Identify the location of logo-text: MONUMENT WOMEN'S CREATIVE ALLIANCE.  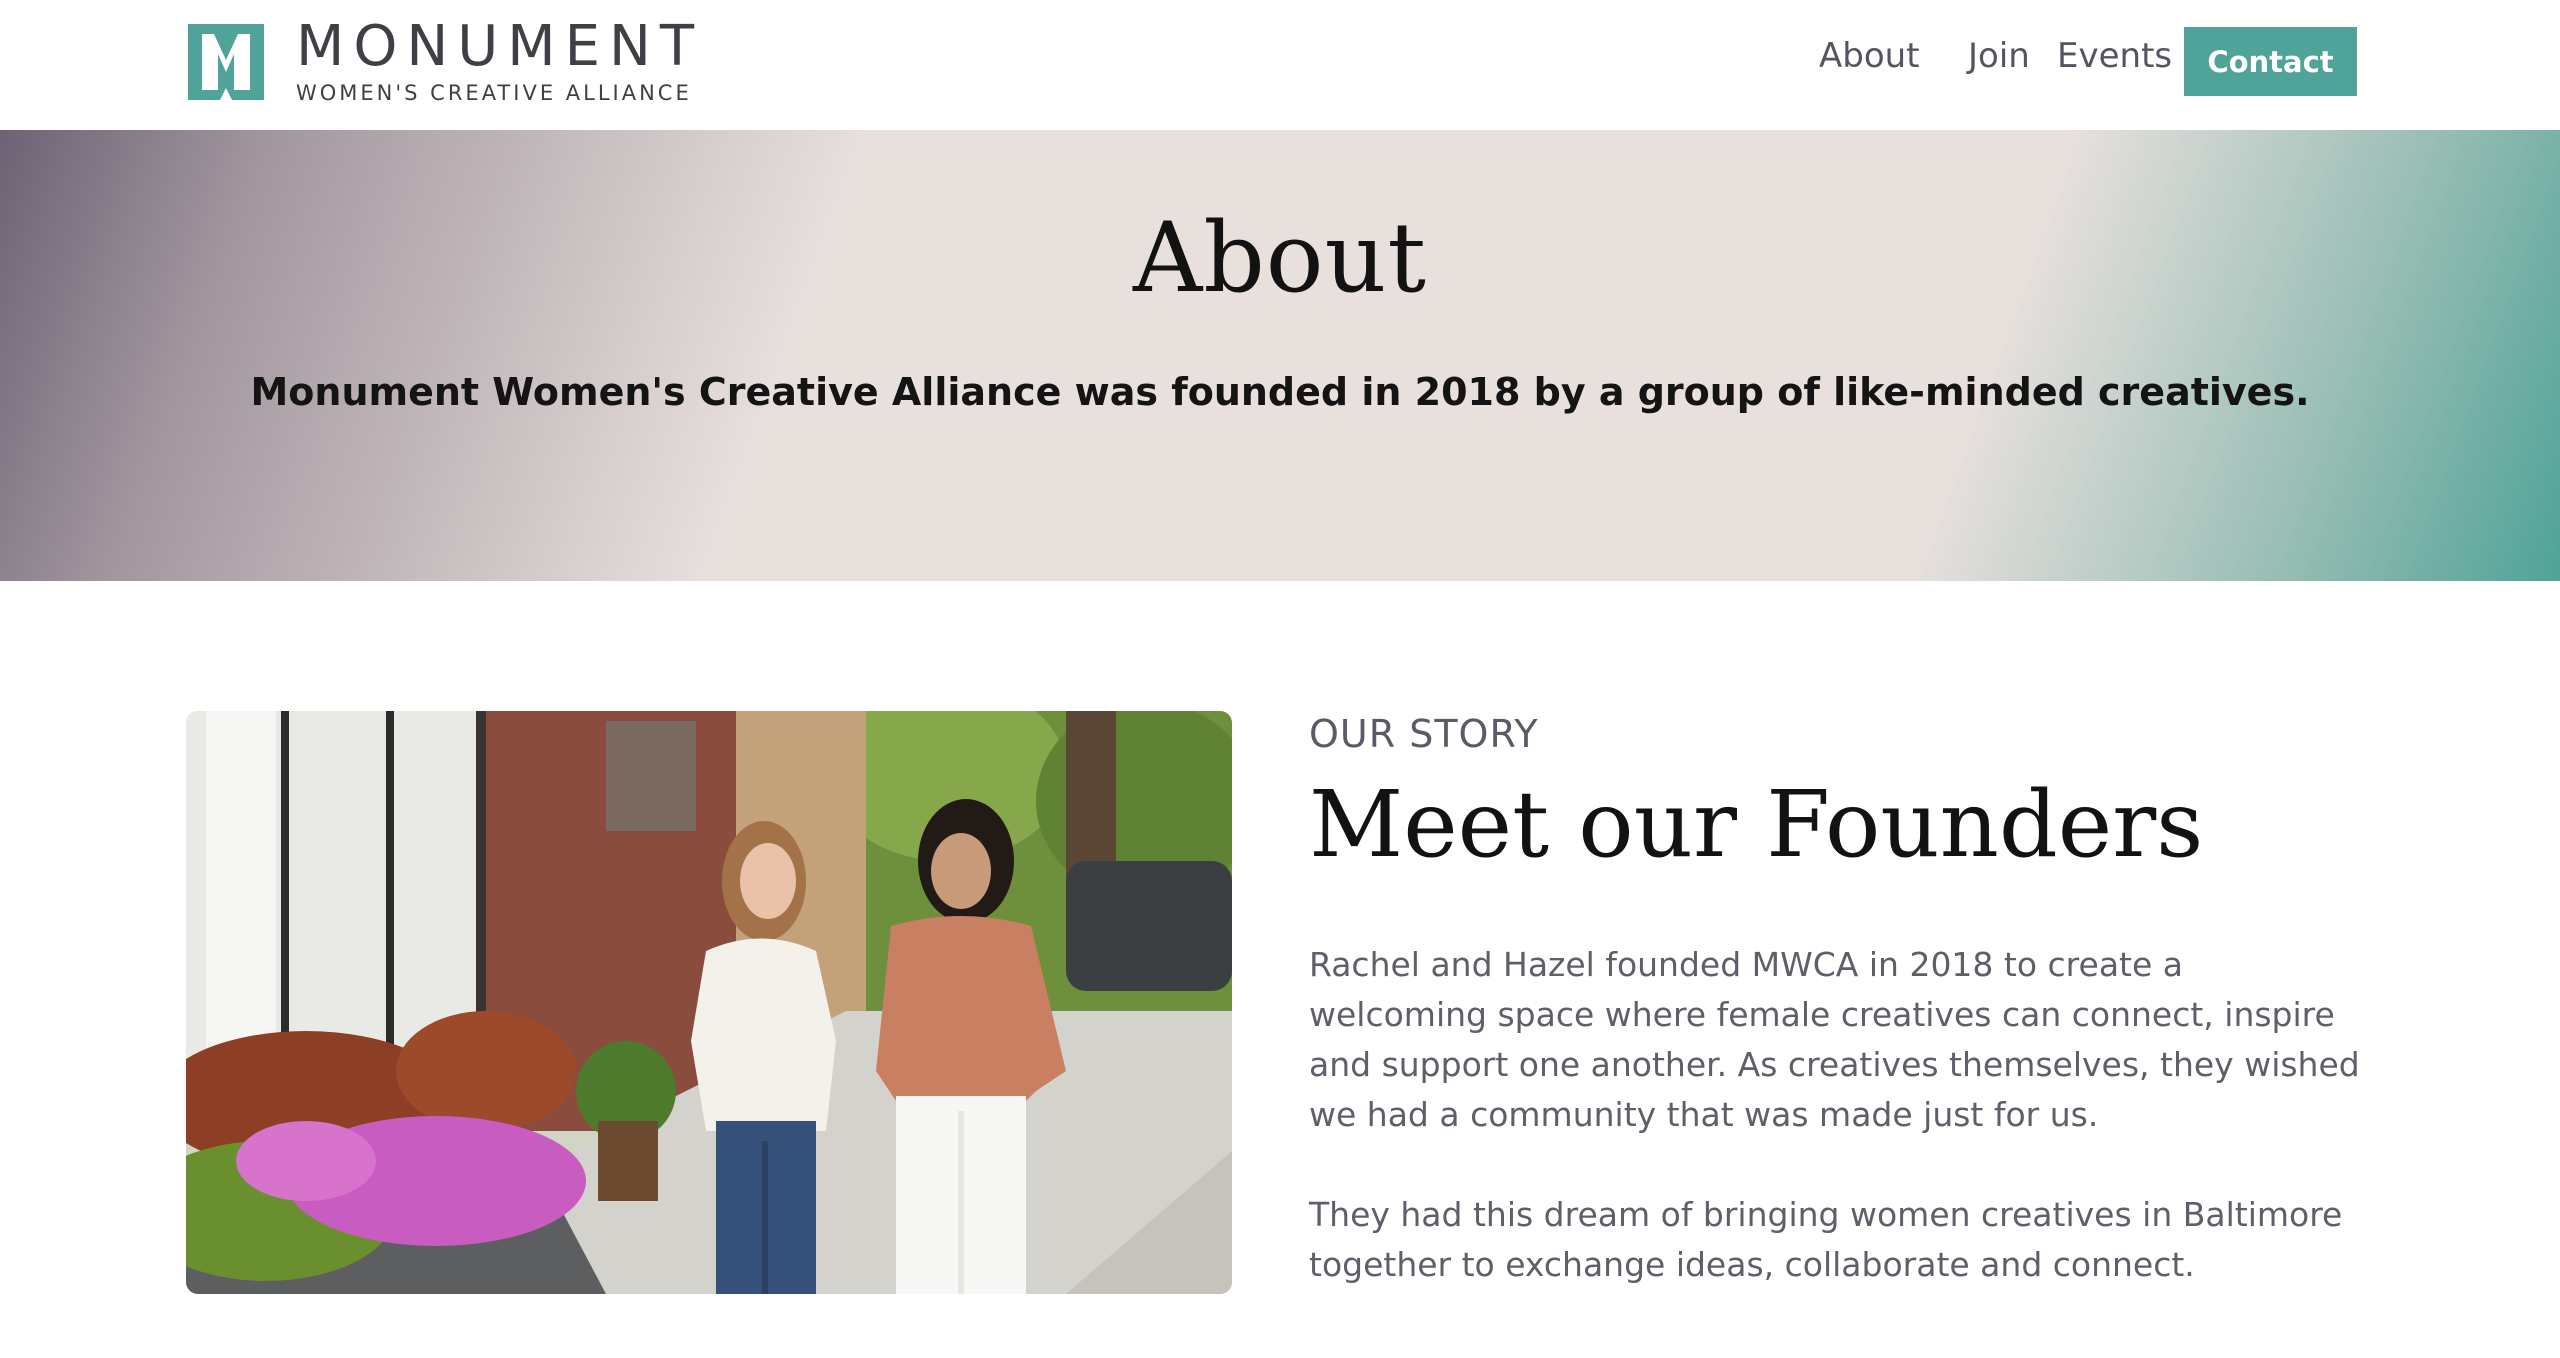
(500, 60).